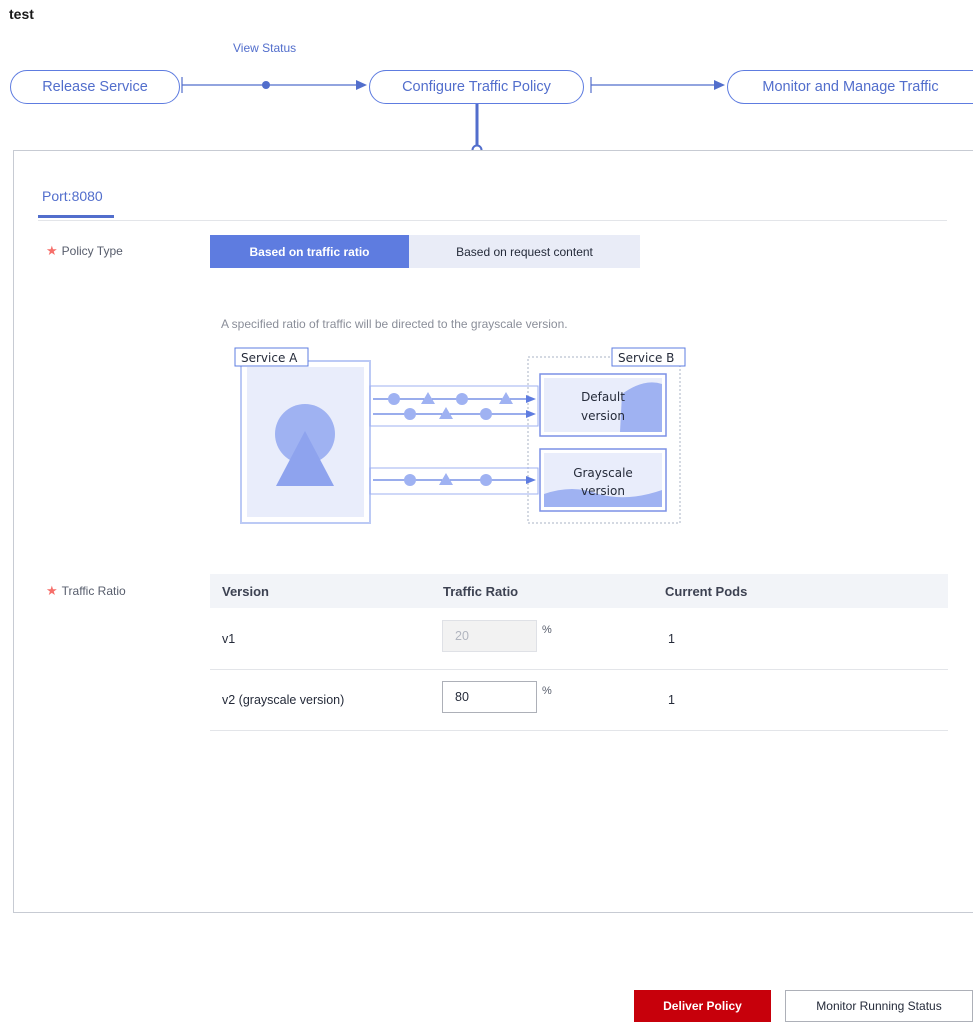 The width and height of the screenshot is (973, 1022). Describe the element at coordinates (492, 220) in the screenshot. I see `tab-divider` at that location.